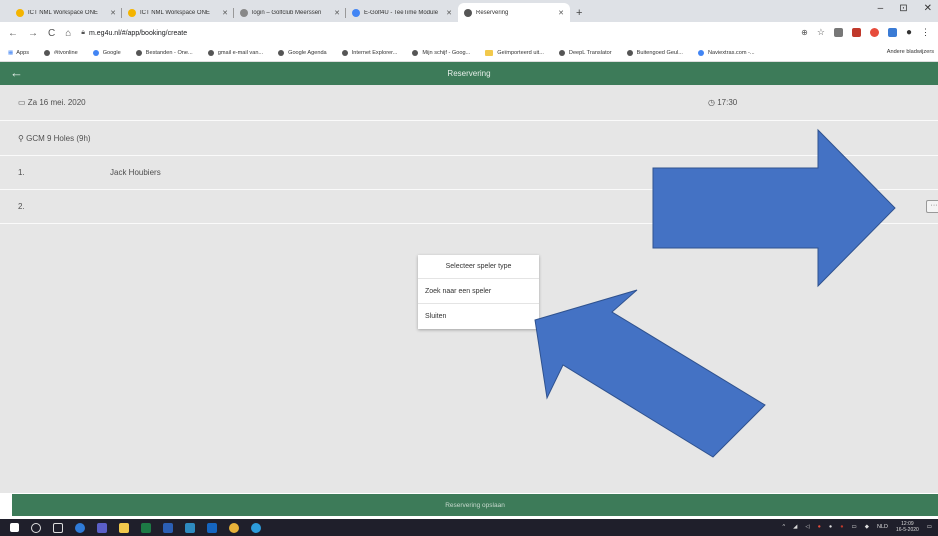  Describe the element at coordinates (807, 527) in the screenshot. I see `volume-icon: ◁` at that location.